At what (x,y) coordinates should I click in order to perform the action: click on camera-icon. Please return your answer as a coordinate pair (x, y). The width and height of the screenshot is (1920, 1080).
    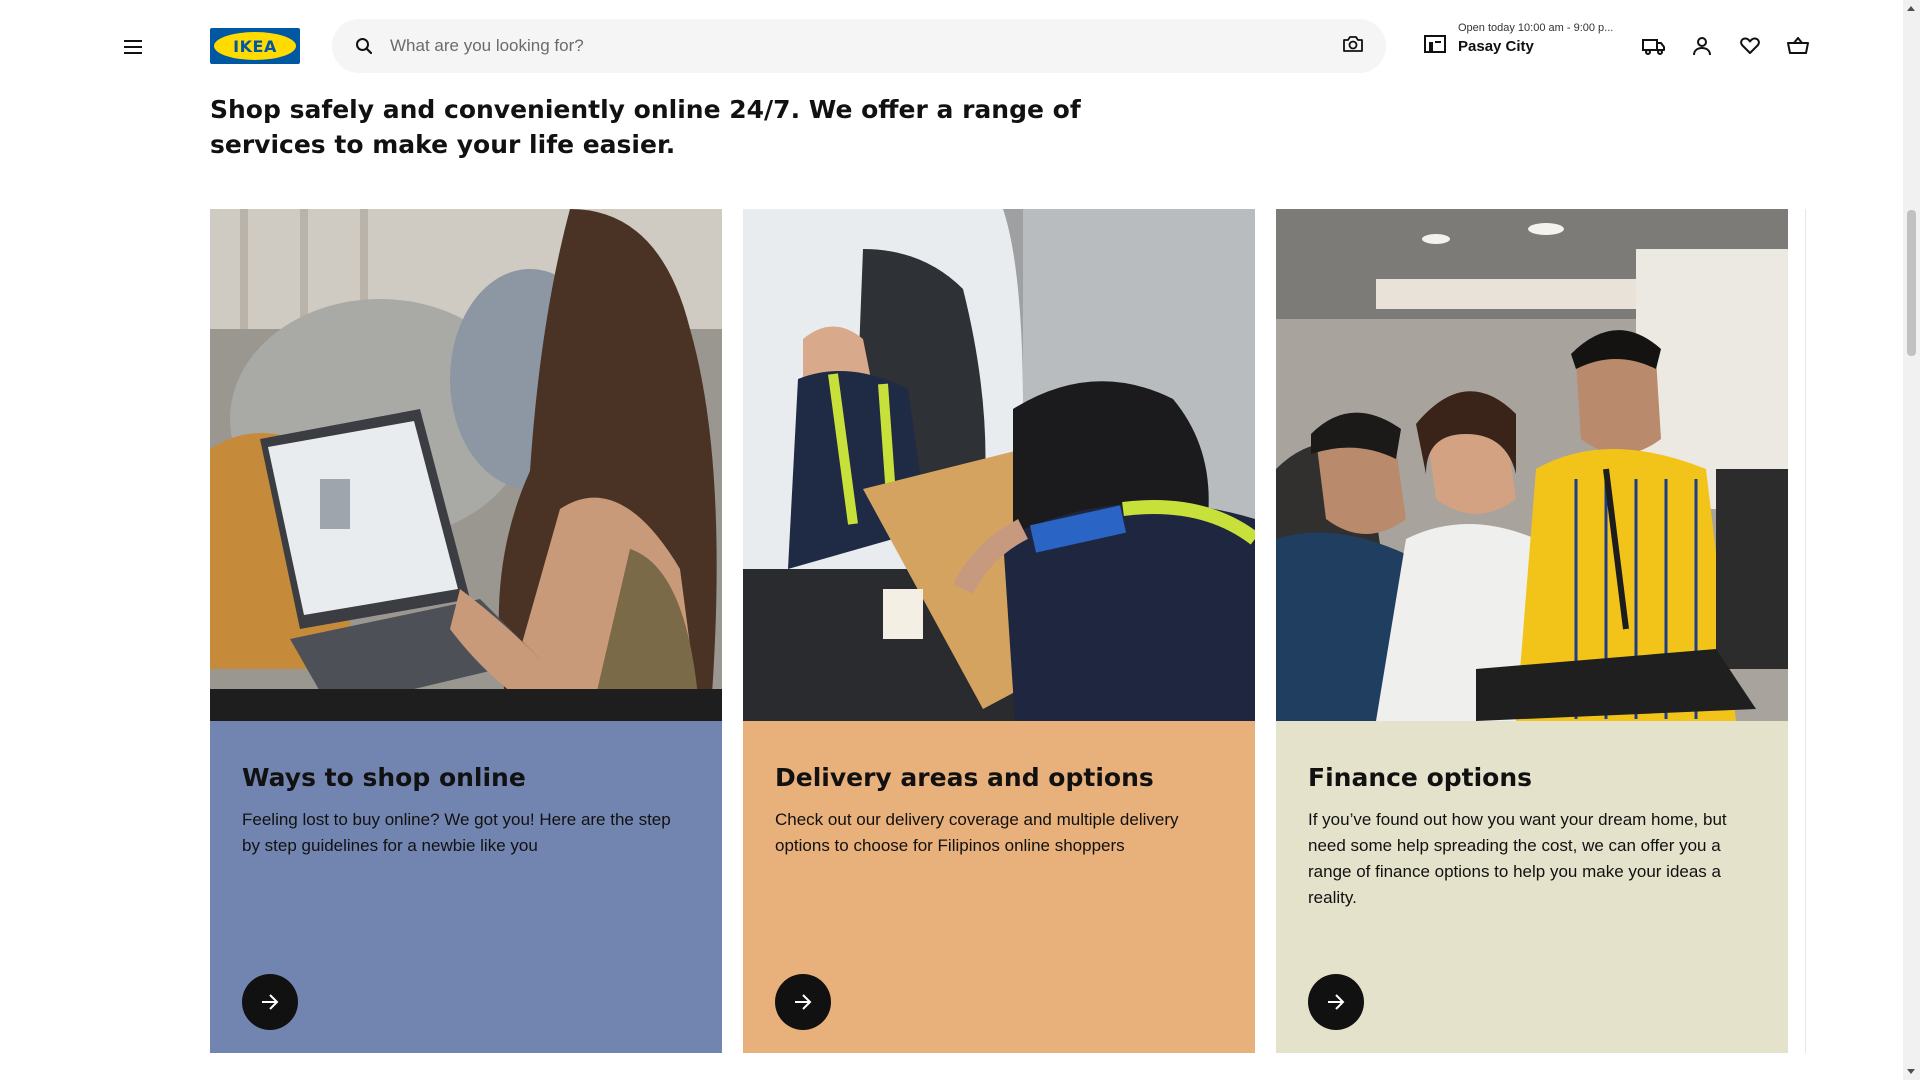
    Looking at the image, I should click on (1354, 46).